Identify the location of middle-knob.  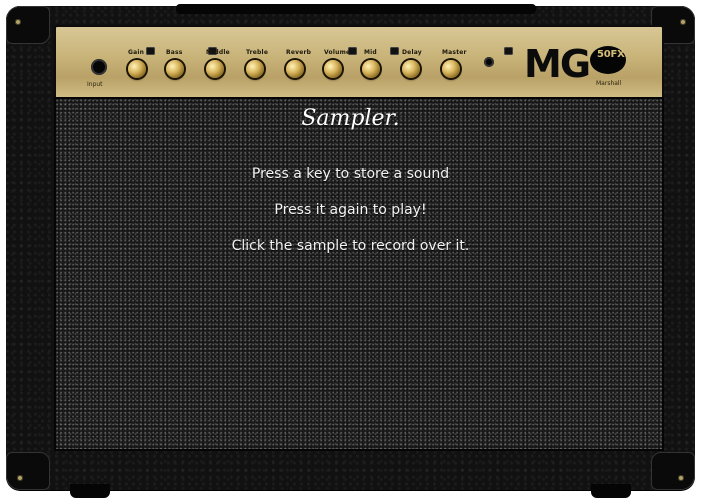
(215, 69).